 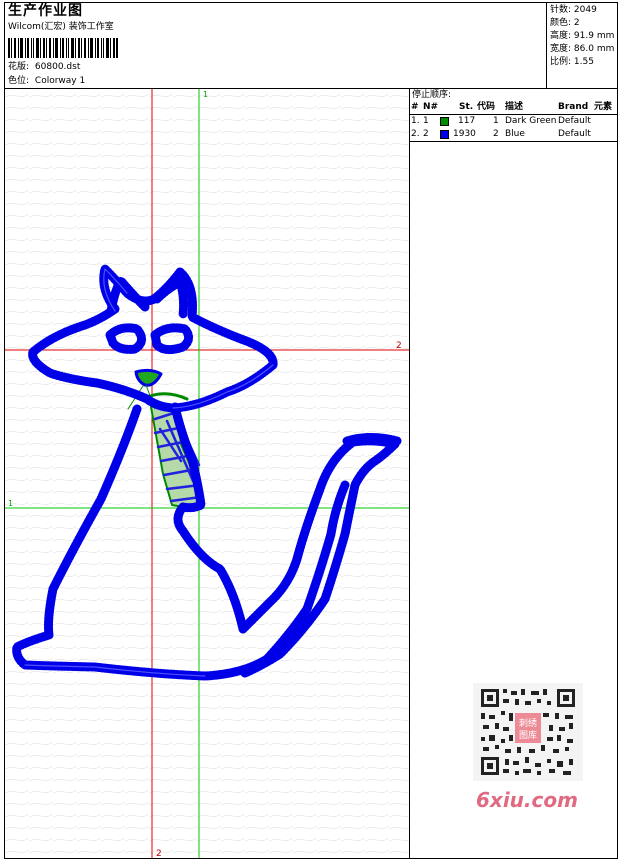 What do you see at coordinates (372, 439) in the screenshot?
I see `tail-tip` at bounding box center [372, 439].